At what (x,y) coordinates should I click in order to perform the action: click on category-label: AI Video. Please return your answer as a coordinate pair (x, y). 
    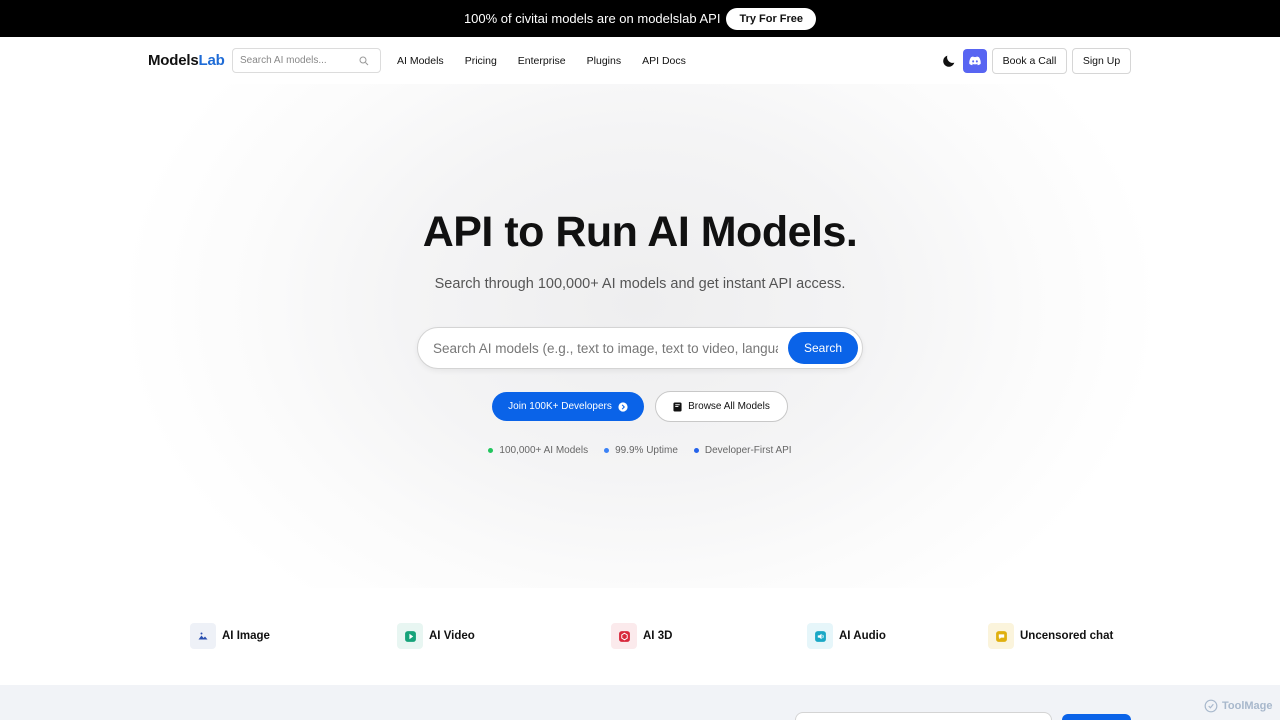
    Looking at the image, I should click on (452, 636).